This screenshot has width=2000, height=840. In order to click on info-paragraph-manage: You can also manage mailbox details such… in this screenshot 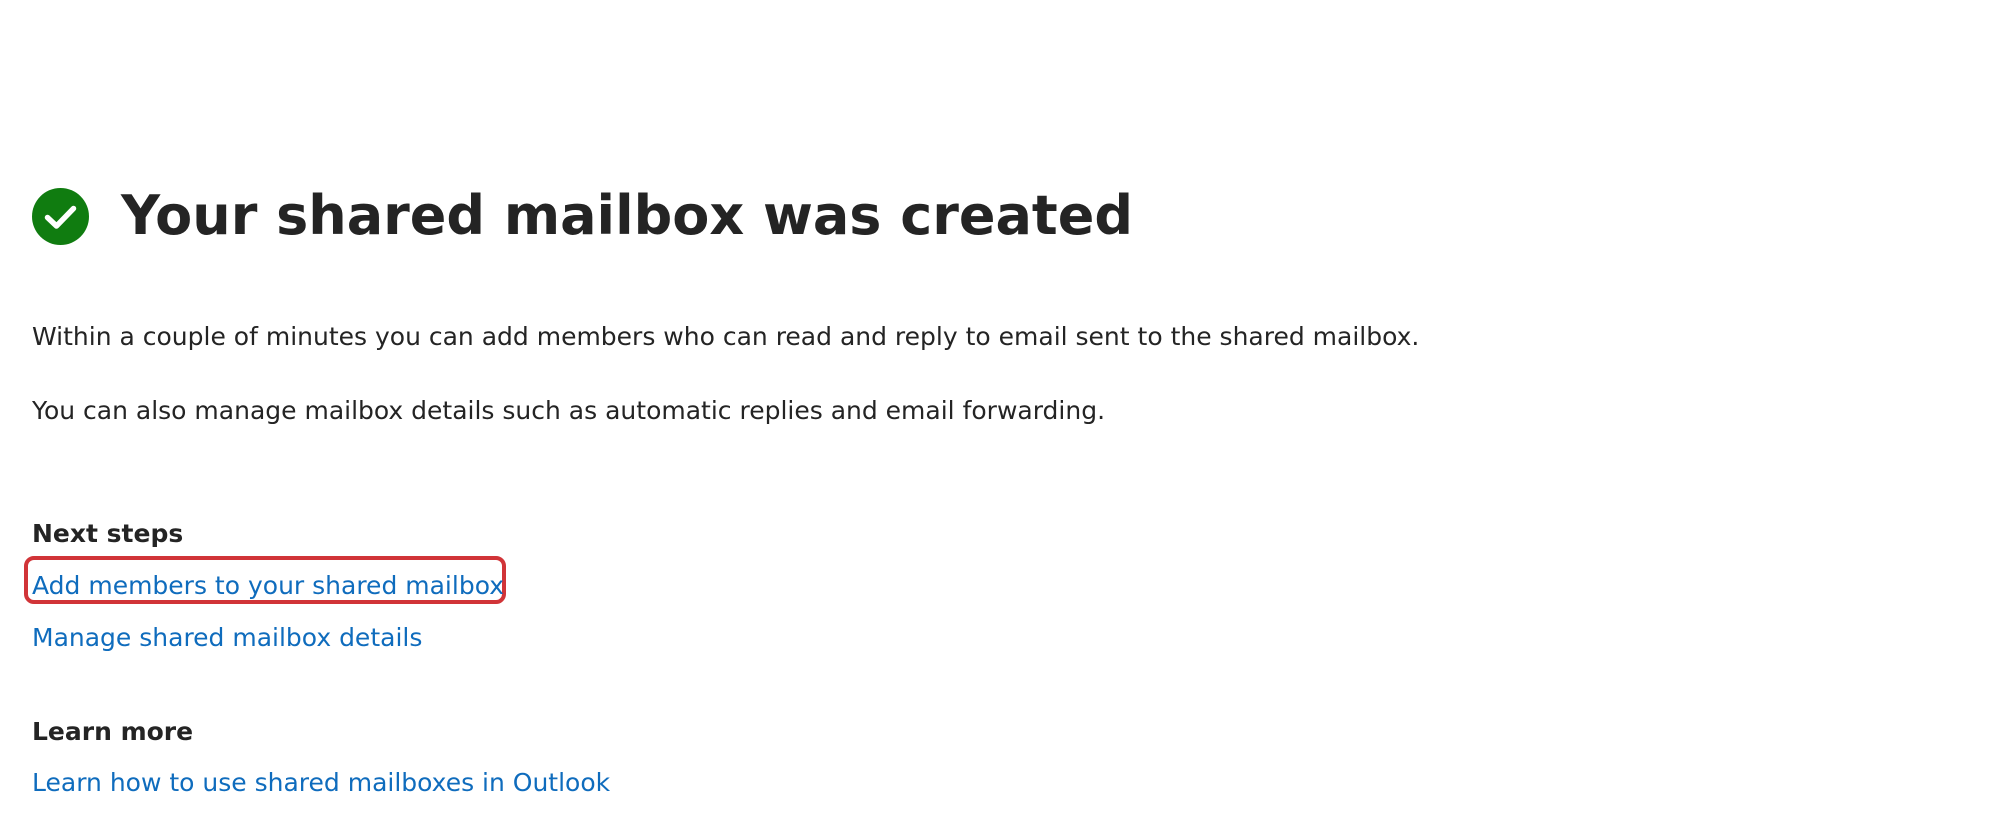, I will do `click(569, 410)`.